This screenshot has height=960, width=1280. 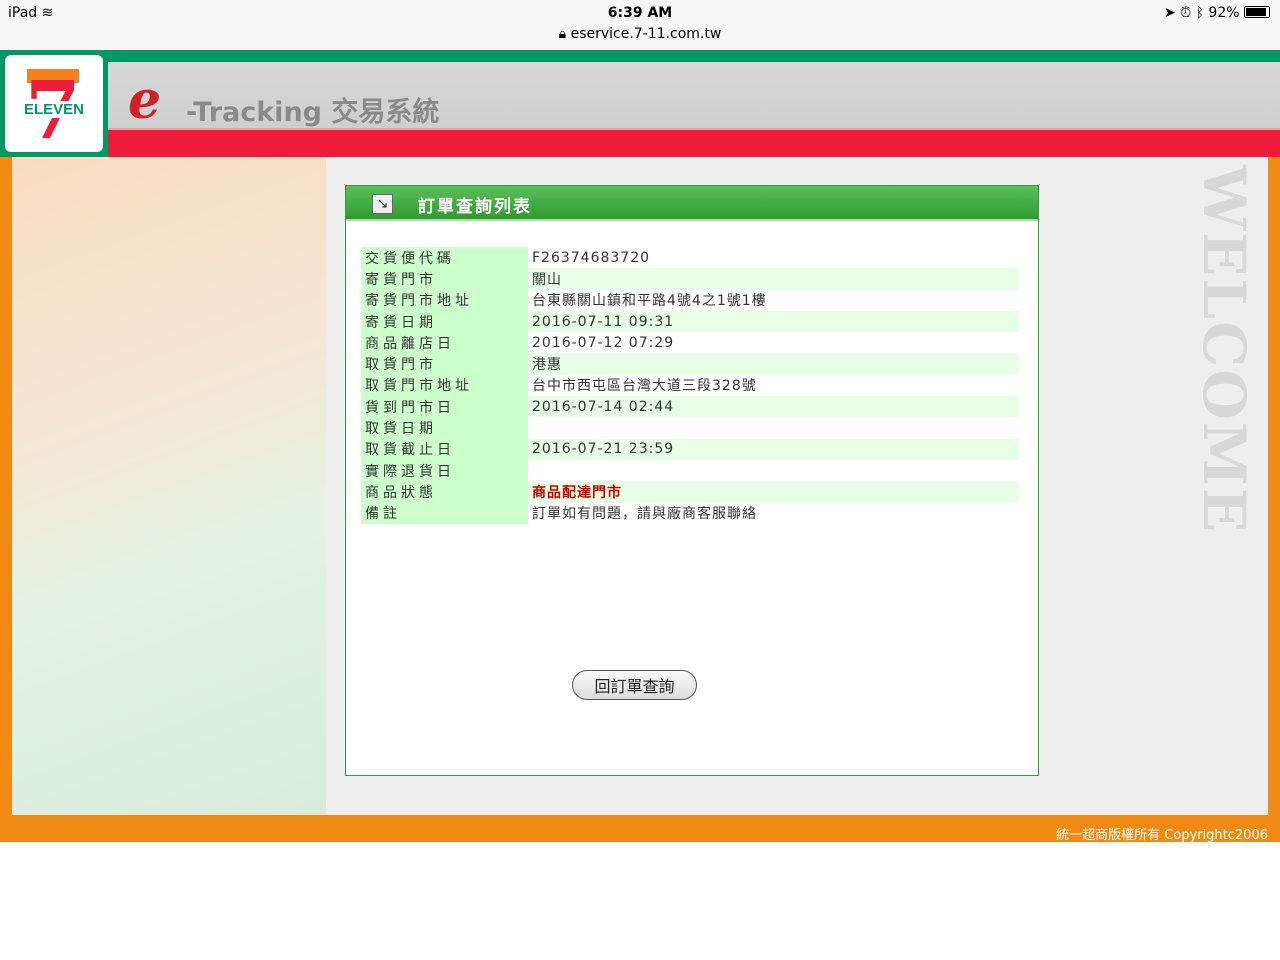 What do you see at coordinates (444, 492) in the screenshot?
I see `field-label: 商品狀態` at bounding box center [444, 492].